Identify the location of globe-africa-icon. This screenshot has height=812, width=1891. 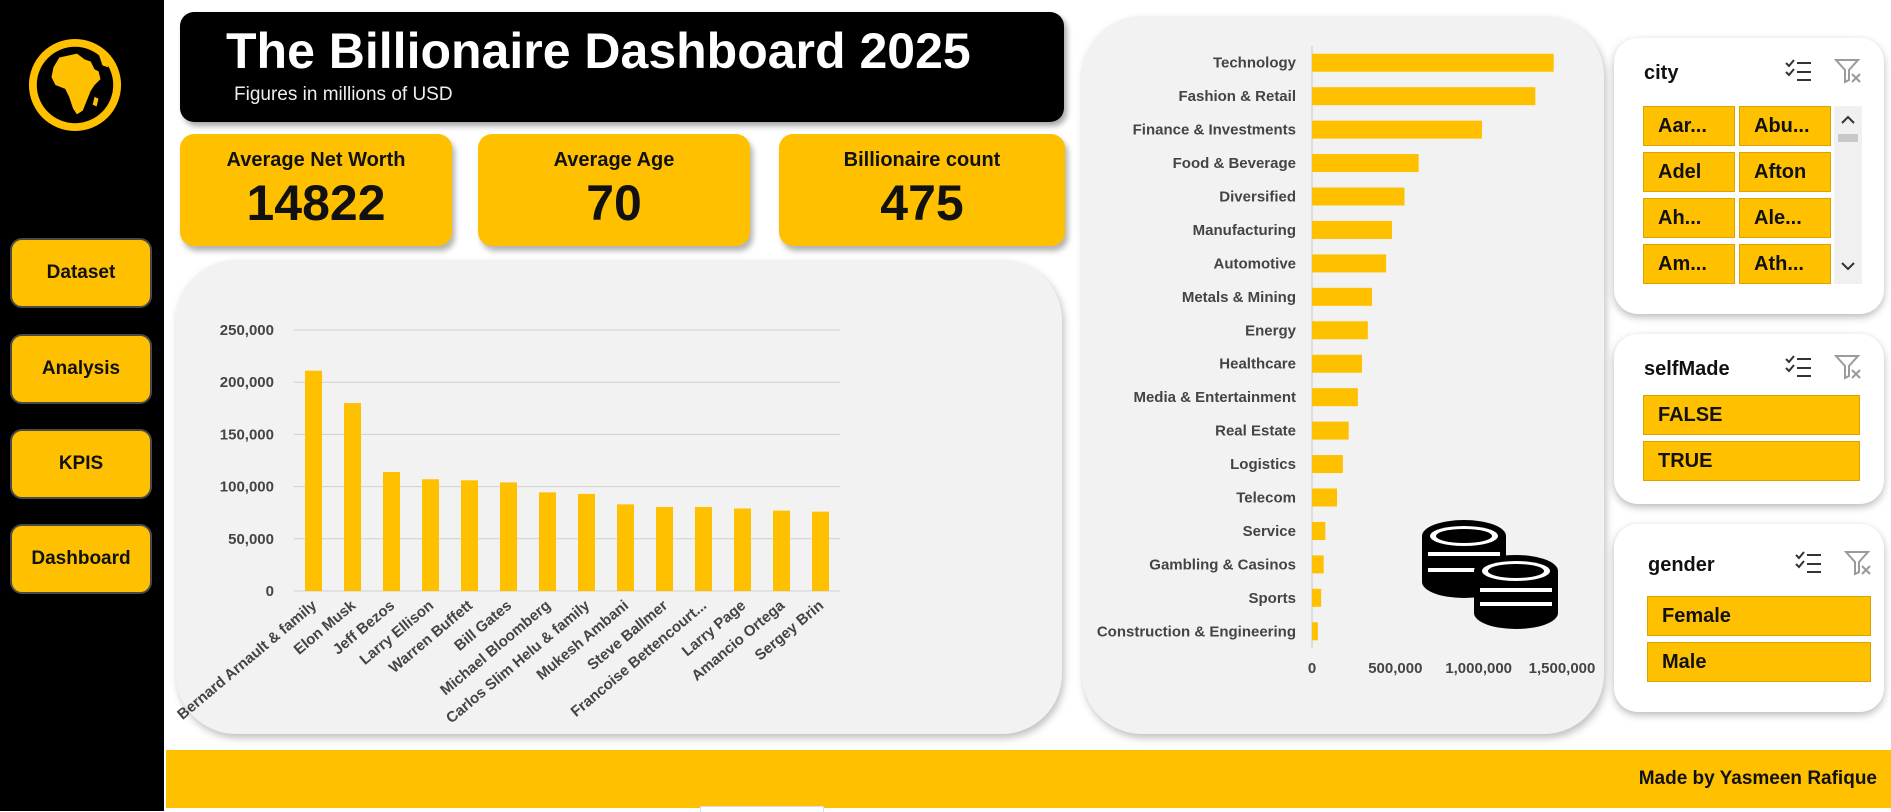
(75, 85).